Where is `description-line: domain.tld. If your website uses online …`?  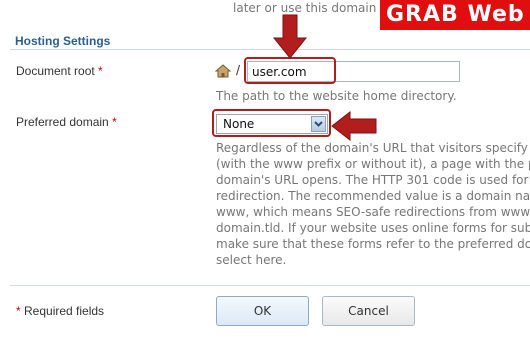
description-line: domain.tld. If your website uses online … is located at coordinates (373, 228).